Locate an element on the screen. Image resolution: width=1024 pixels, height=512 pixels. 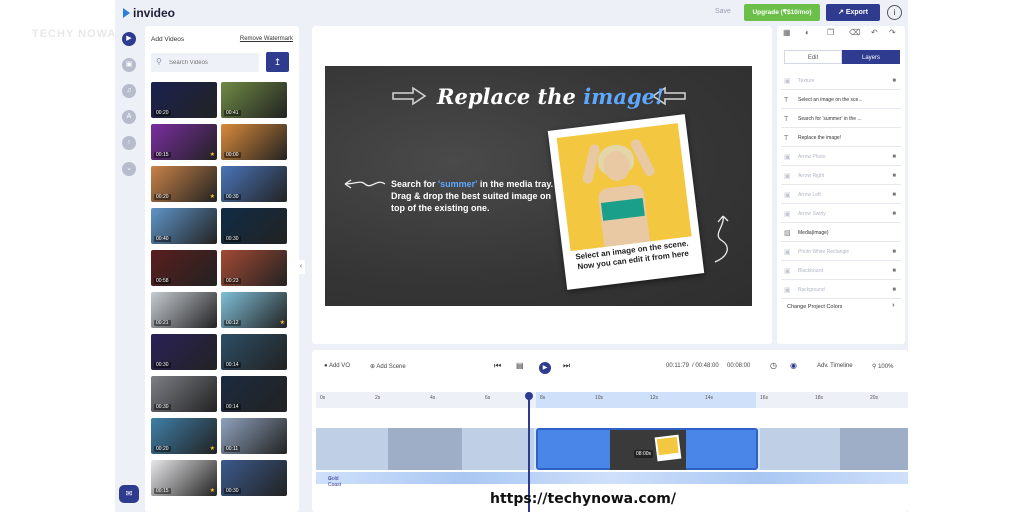
video-icon: ▶ is located at coordinates (129, 39).